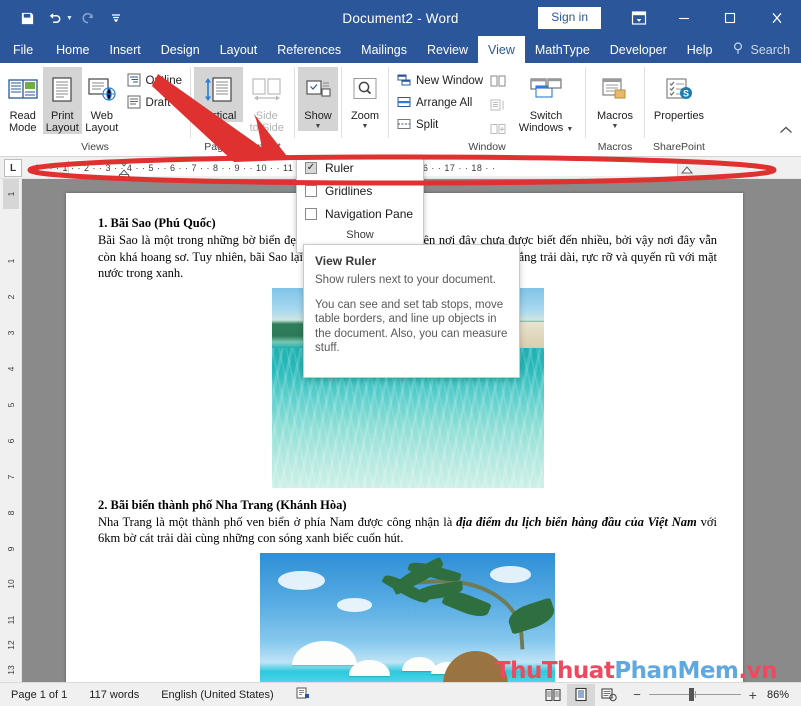  I want to click on print-layout-button: Print Layout, so click(62, 100).